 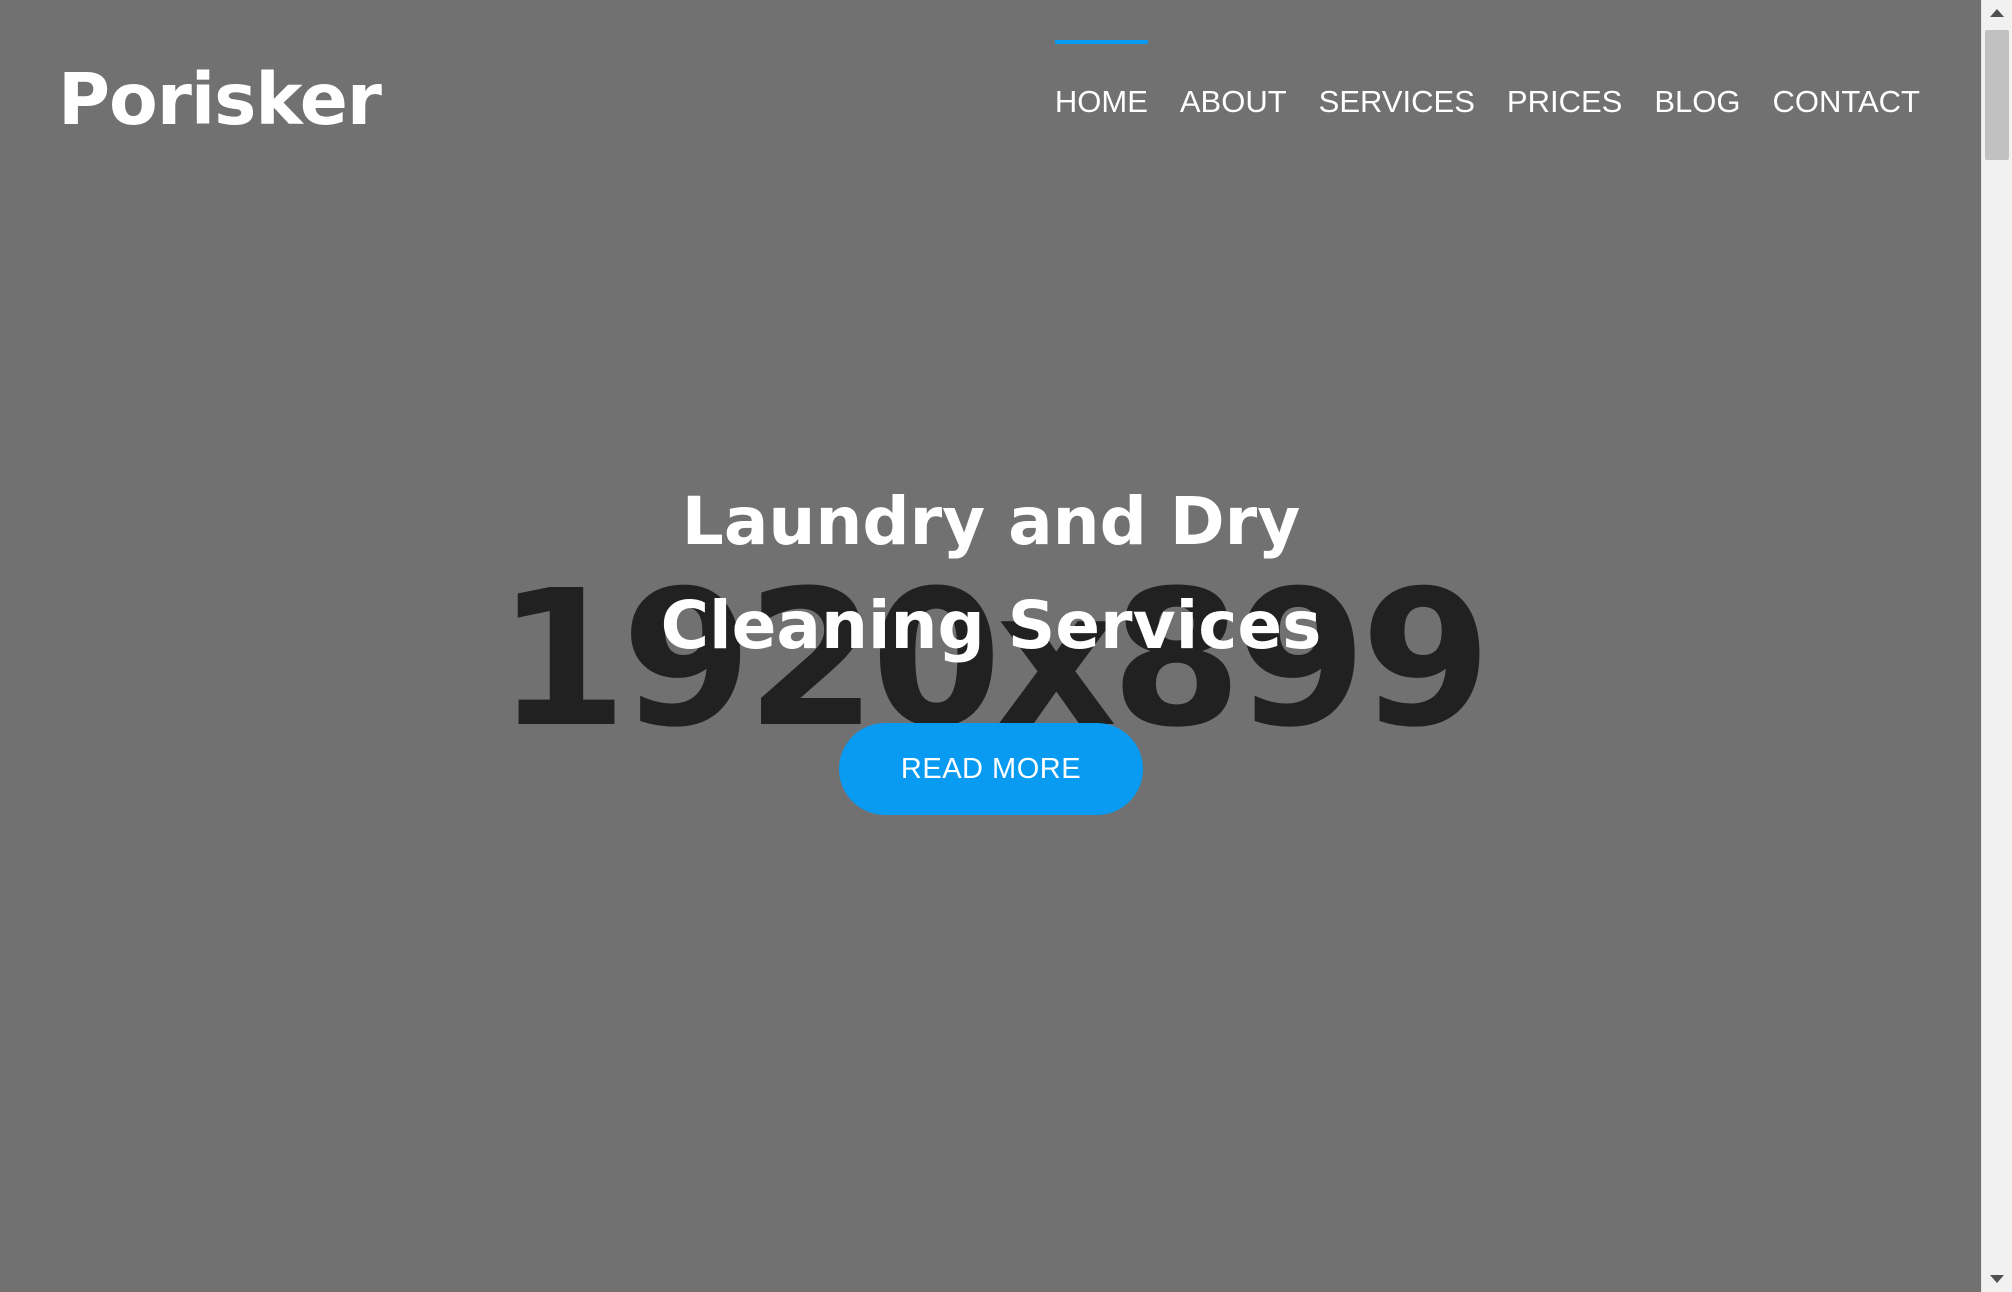 What do you see at coordinates (220, 99) in the screenshot?
I see `site-logo: Porisker` at bounding box center [220, 99].